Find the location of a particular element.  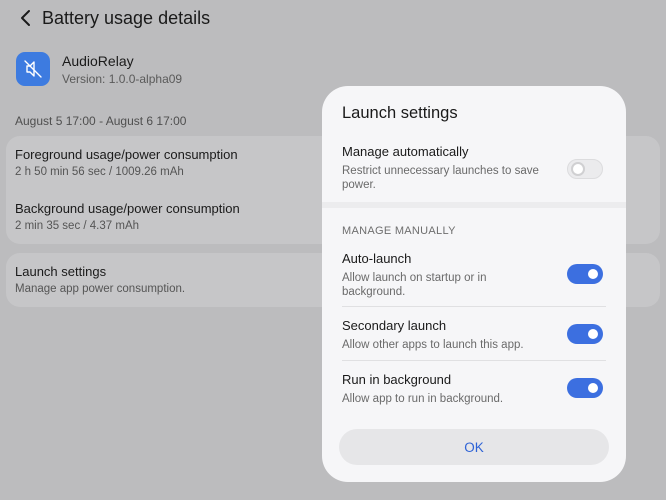

auto-launch-title: Auto-launch is located at coordinates (377, 258).